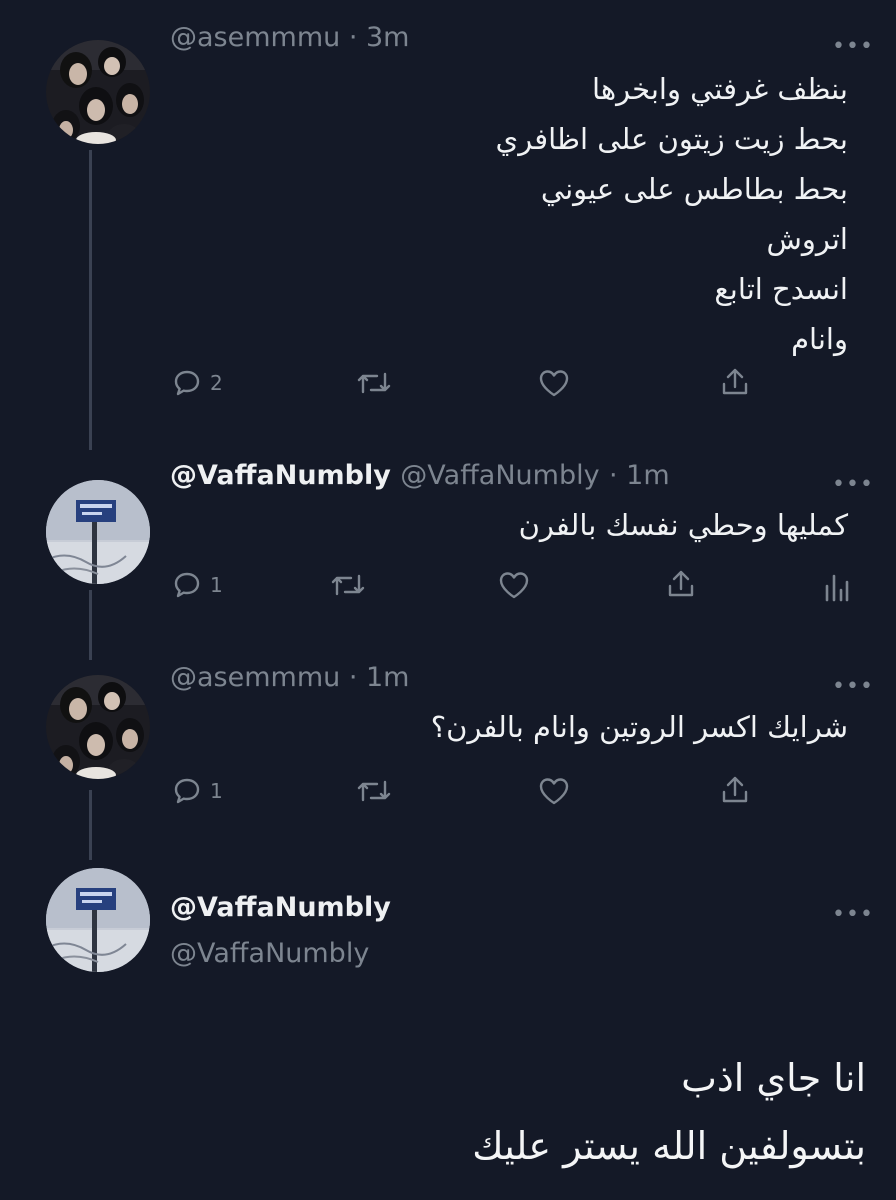  I want to click on tweet-line: شرايك اكسر الروتين وانام بالفرن؟, so click(639, 727).